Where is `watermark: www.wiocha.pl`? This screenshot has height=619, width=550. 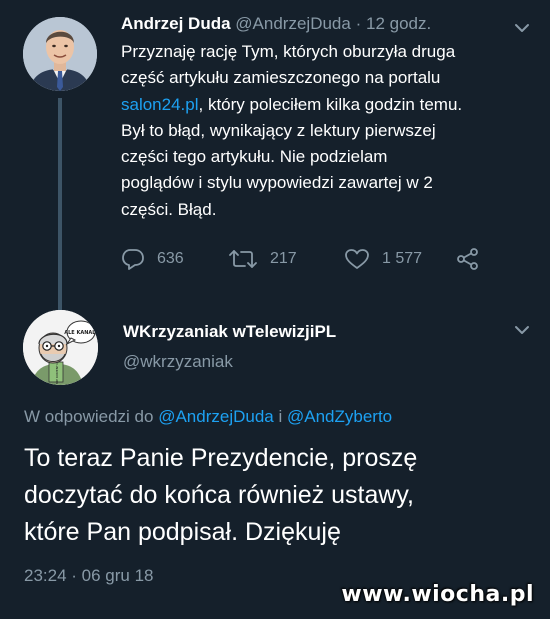
watermark: www.wiocha.pl is located at coordinates (437, 594).